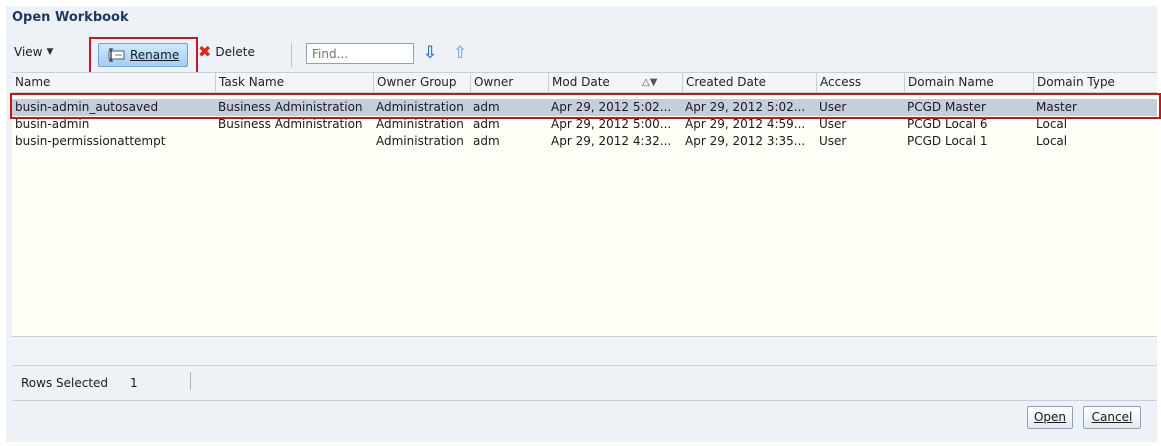  What do you see at coordinates (860, 82) in the screenshot?
I see `column-header-access: Access` at bounding box center [860, 82].